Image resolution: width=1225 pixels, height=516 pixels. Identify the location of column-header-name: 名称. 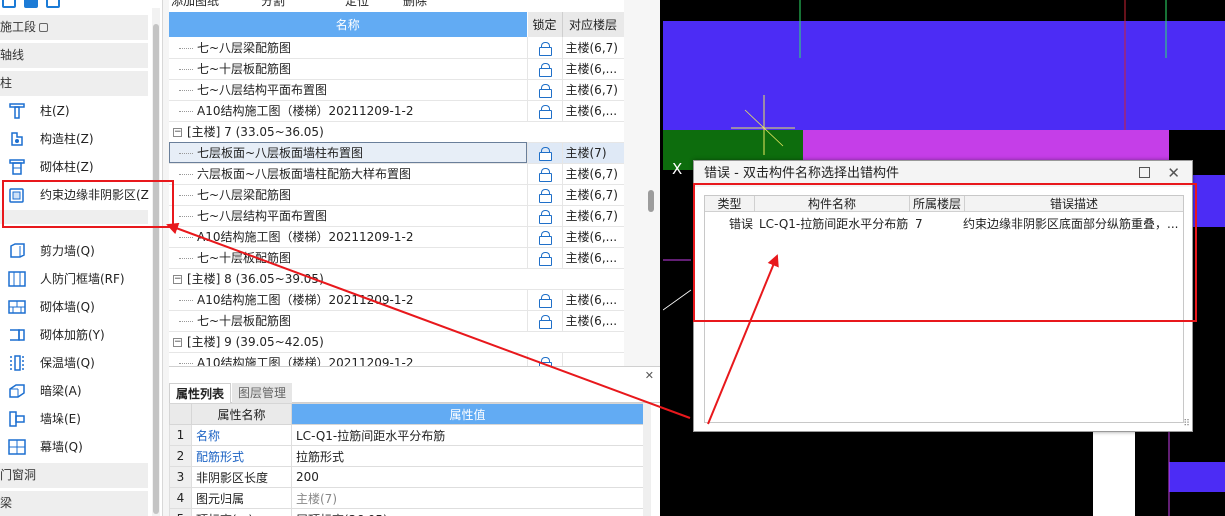
(348, 24).